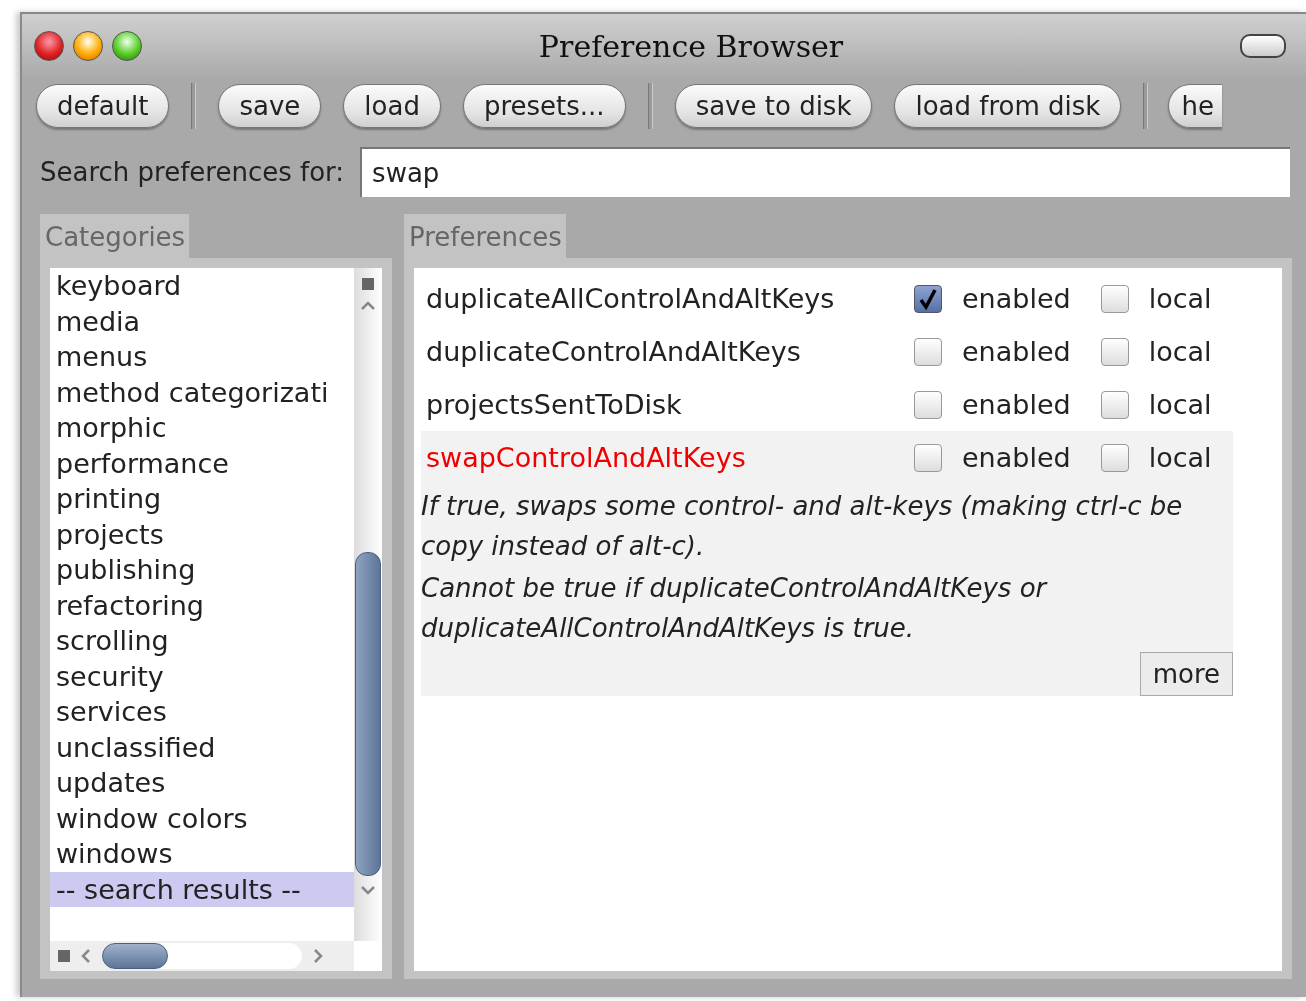  Describe the element at coordinates (202, 286) in the screenshot. I see `category-item: keyboard` at that location.